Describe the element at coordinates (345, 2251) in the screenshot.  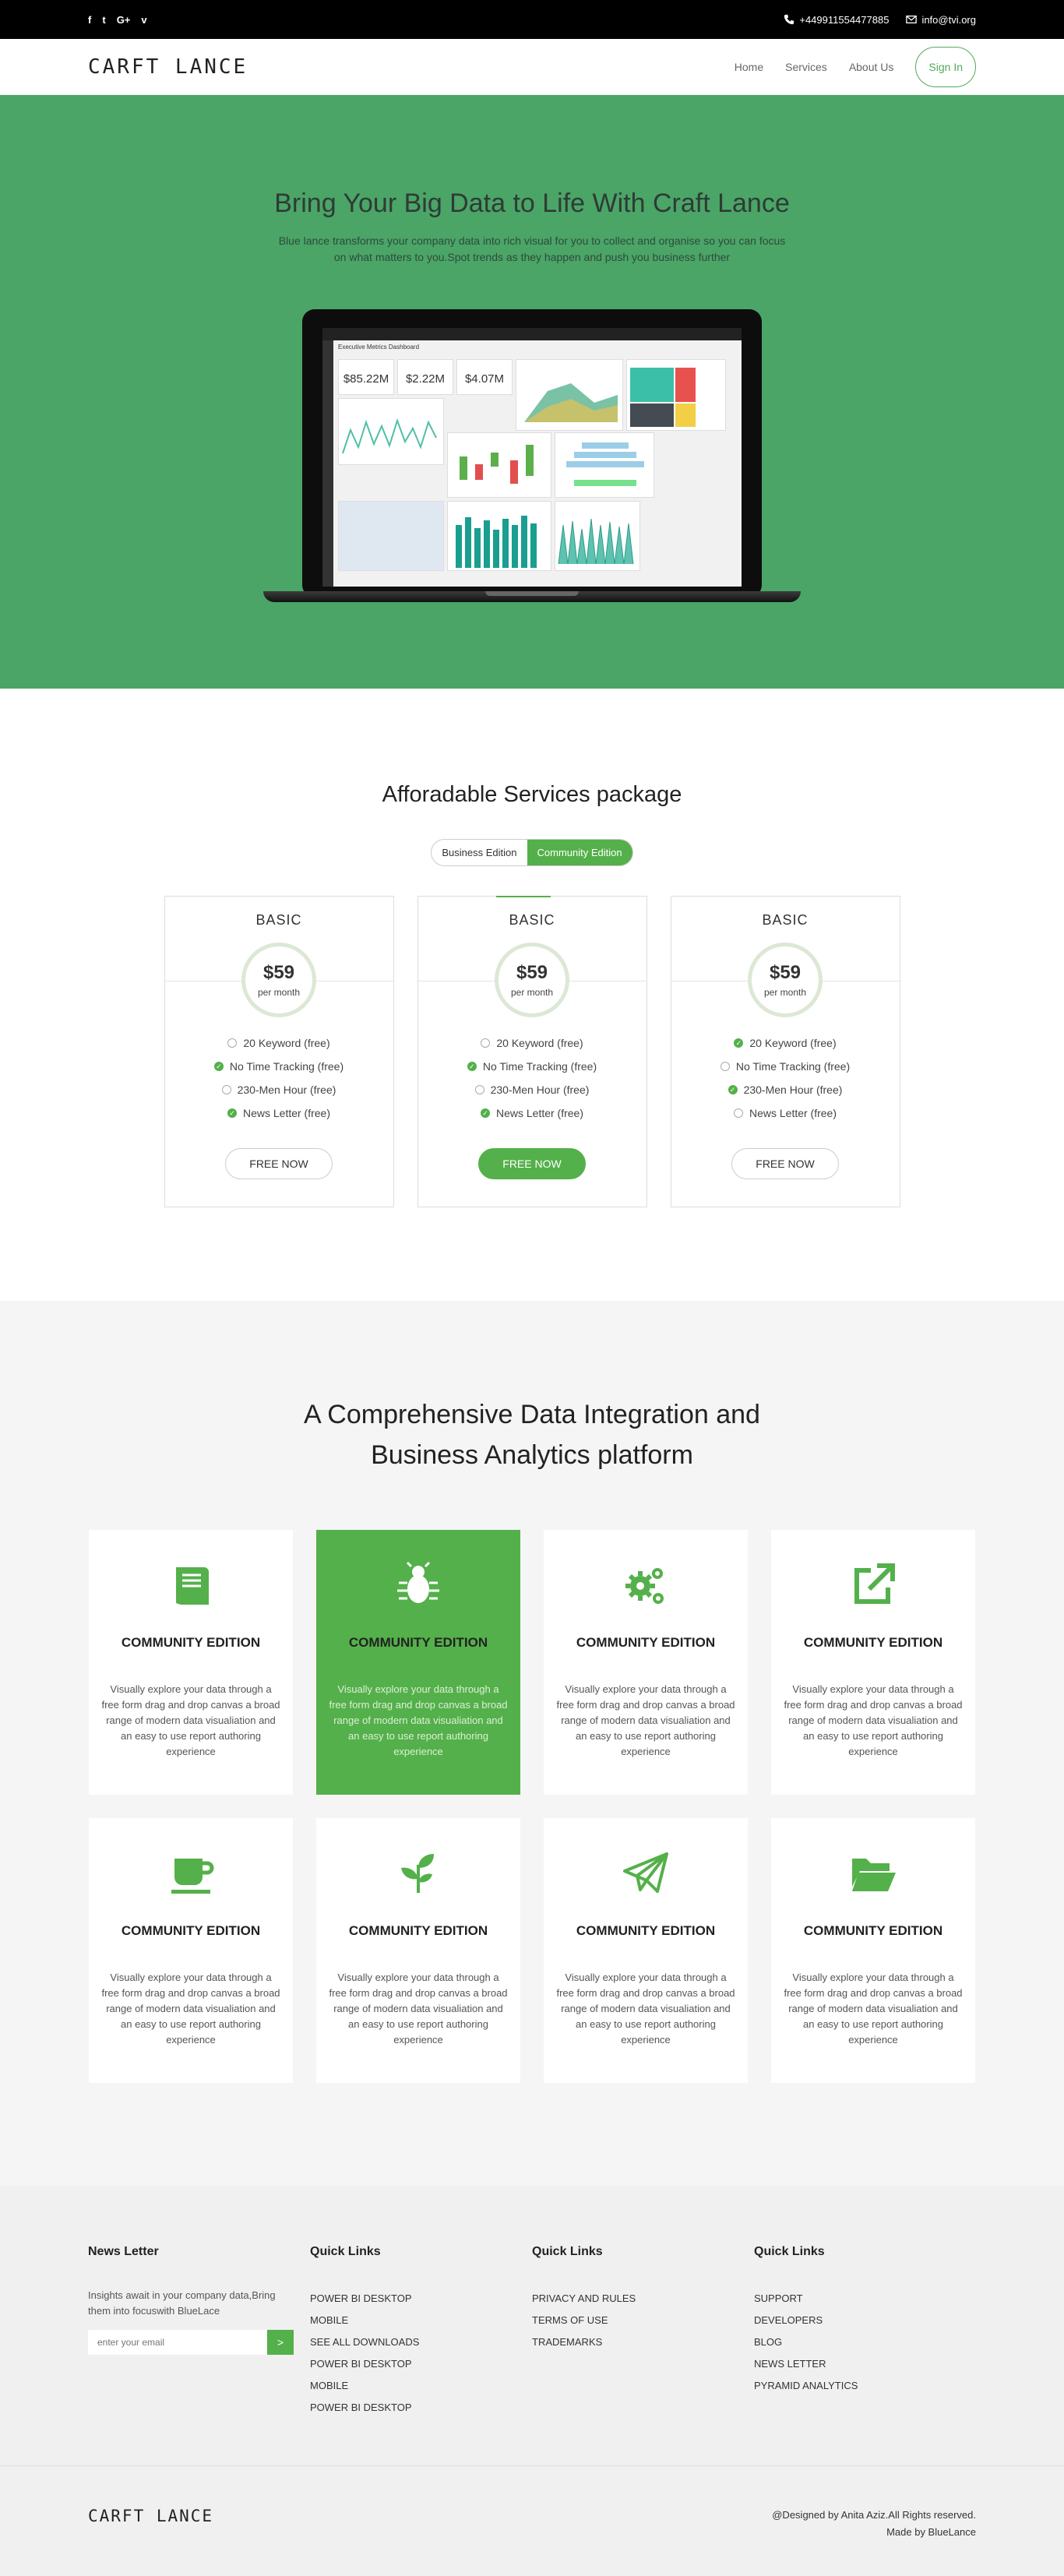
I see `quick-links-title: Quick Links` at that location.